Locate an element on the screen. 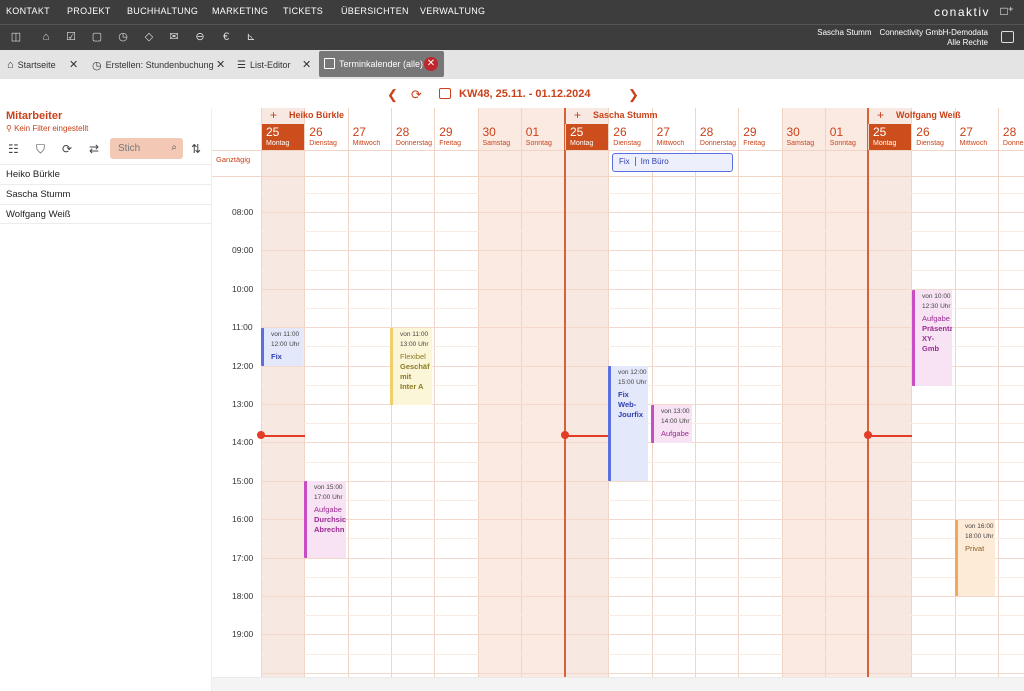 This screenshot has height=691, width=1024. tag-icon: ◇ is located at coordinates (149, 37).